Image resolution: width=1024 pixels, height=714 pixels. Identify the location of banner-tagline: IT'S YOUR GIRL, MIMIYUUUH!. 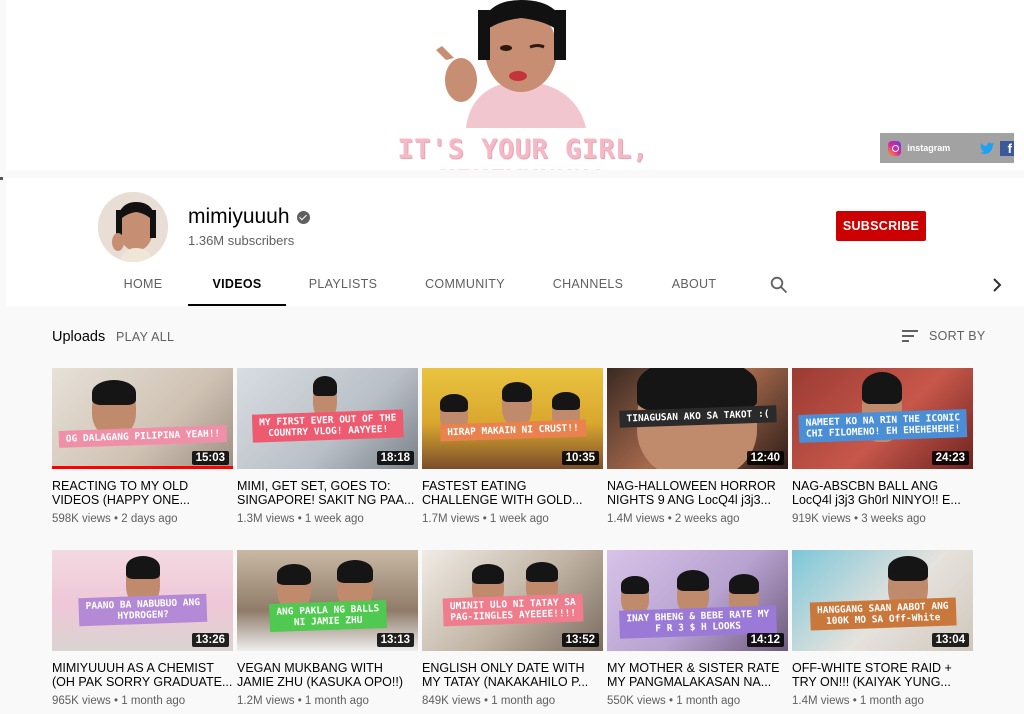
(523, 152).